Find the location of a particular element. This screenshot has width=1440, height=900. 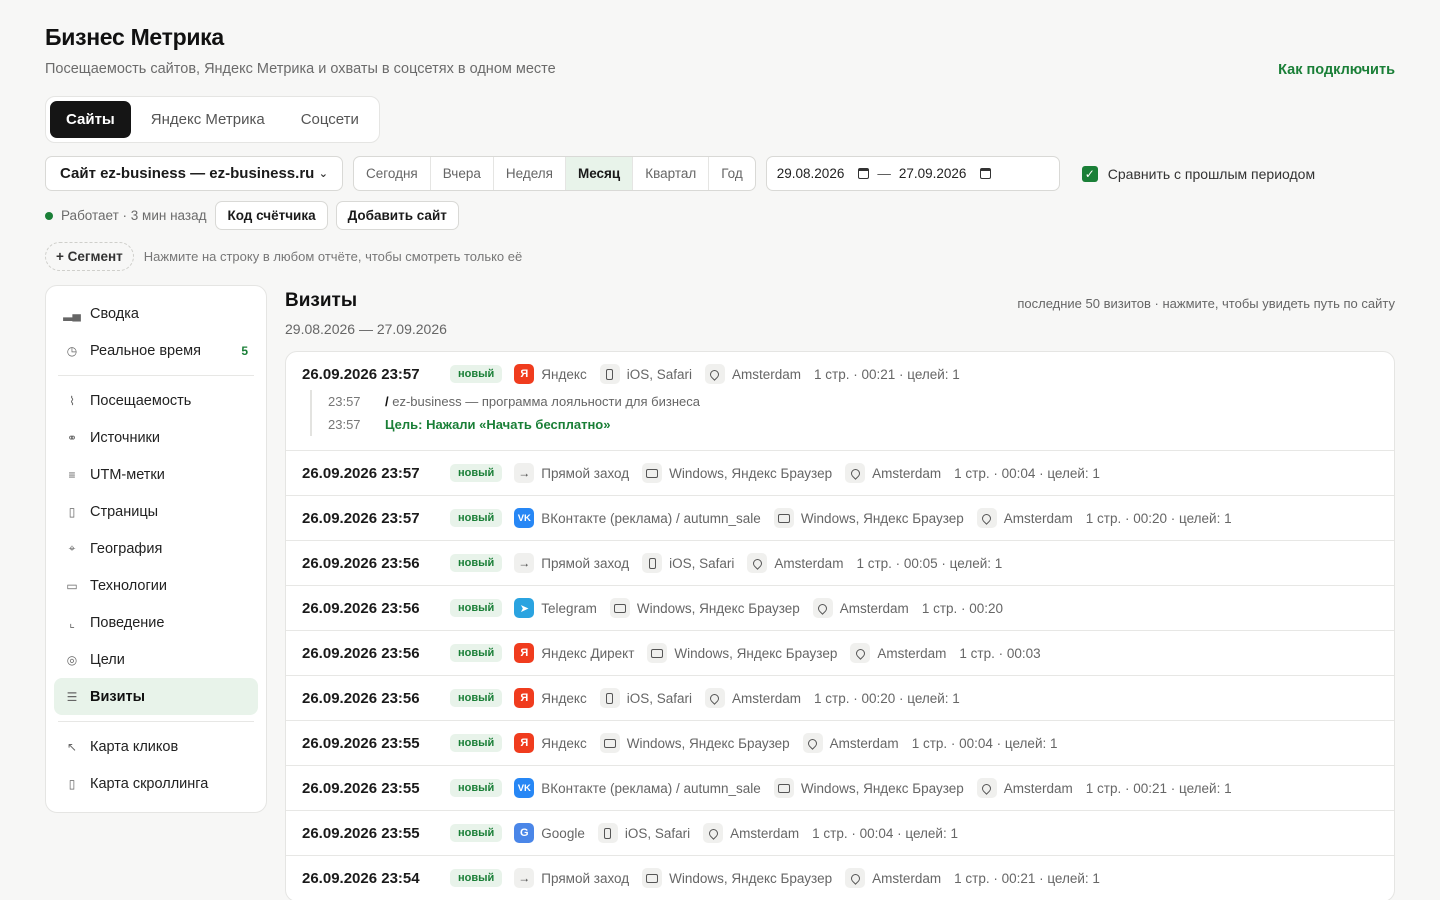

period-option: Неделя is located at coordinates (530, 173).